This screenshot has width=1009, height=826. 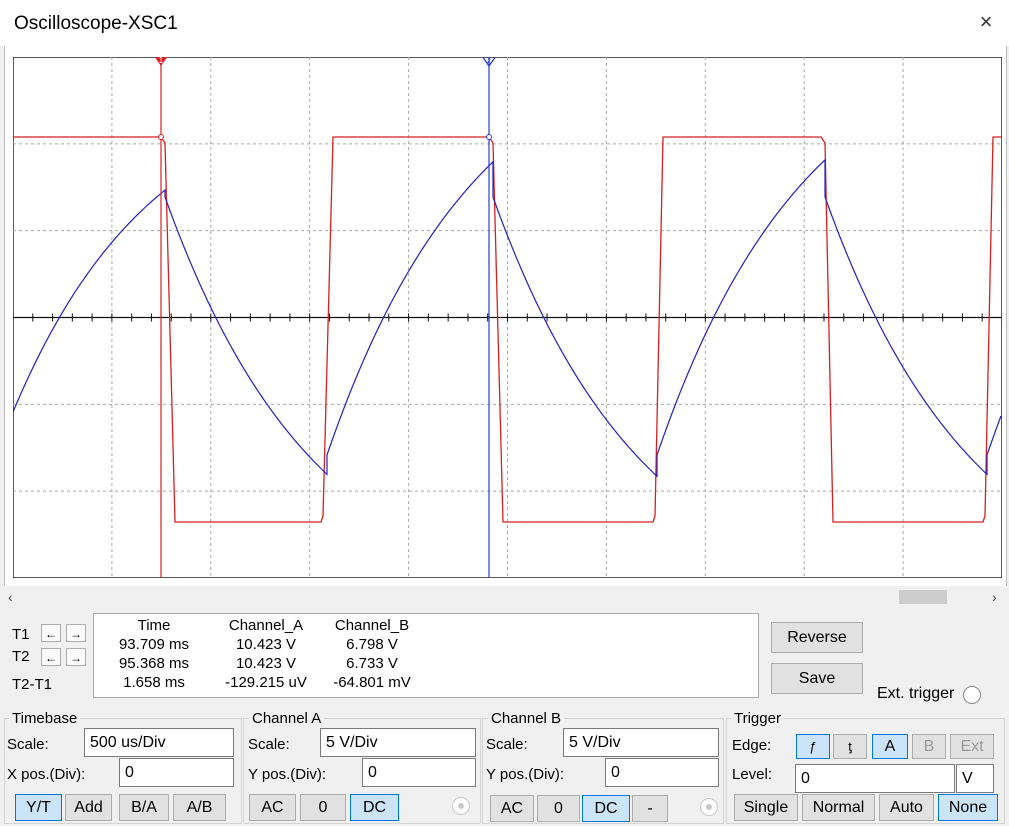 What do you see at coordinates (752, 745) in the screenshot?
I see `trigger-edge-label: Edge:` at bounding box center [752, 745].